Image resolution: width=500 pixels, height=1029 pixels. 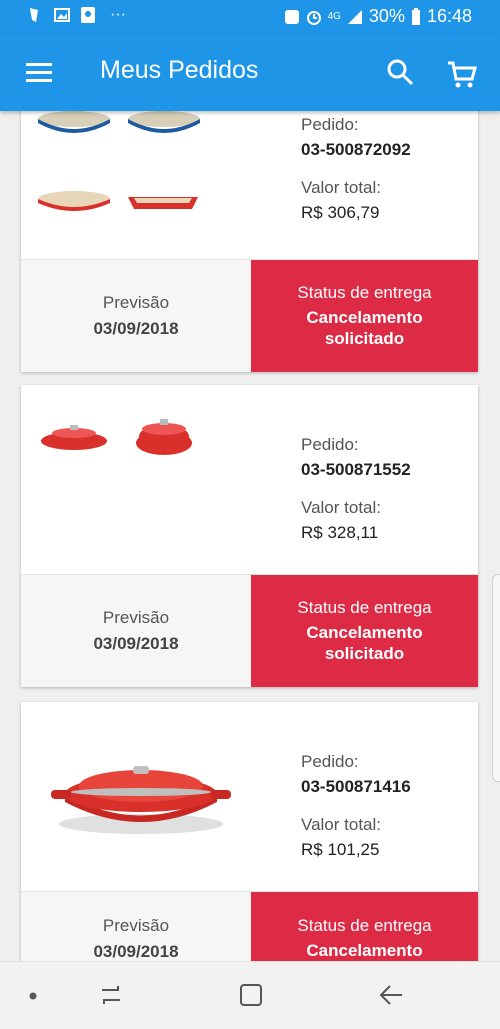 What do you see at coordinates (88, 15) in the screenshot?
I see `location-notification-icon` at bounding box center [88, 15].